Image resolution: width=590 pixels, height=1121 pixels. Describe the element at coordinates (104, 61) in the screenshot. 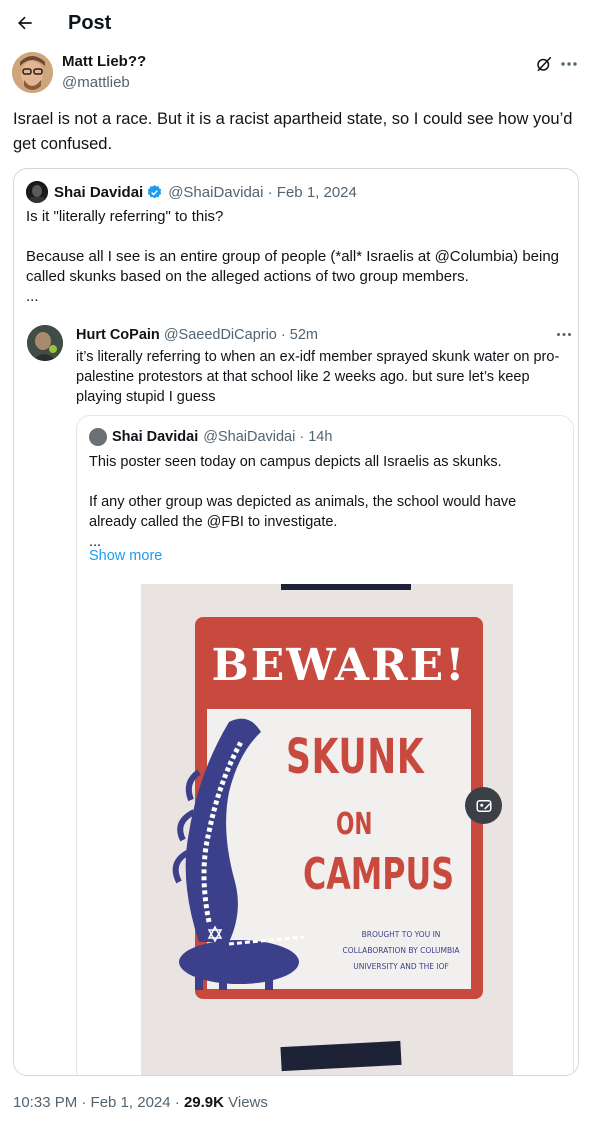

I see `author-name: Matt Lieb??` at that location.